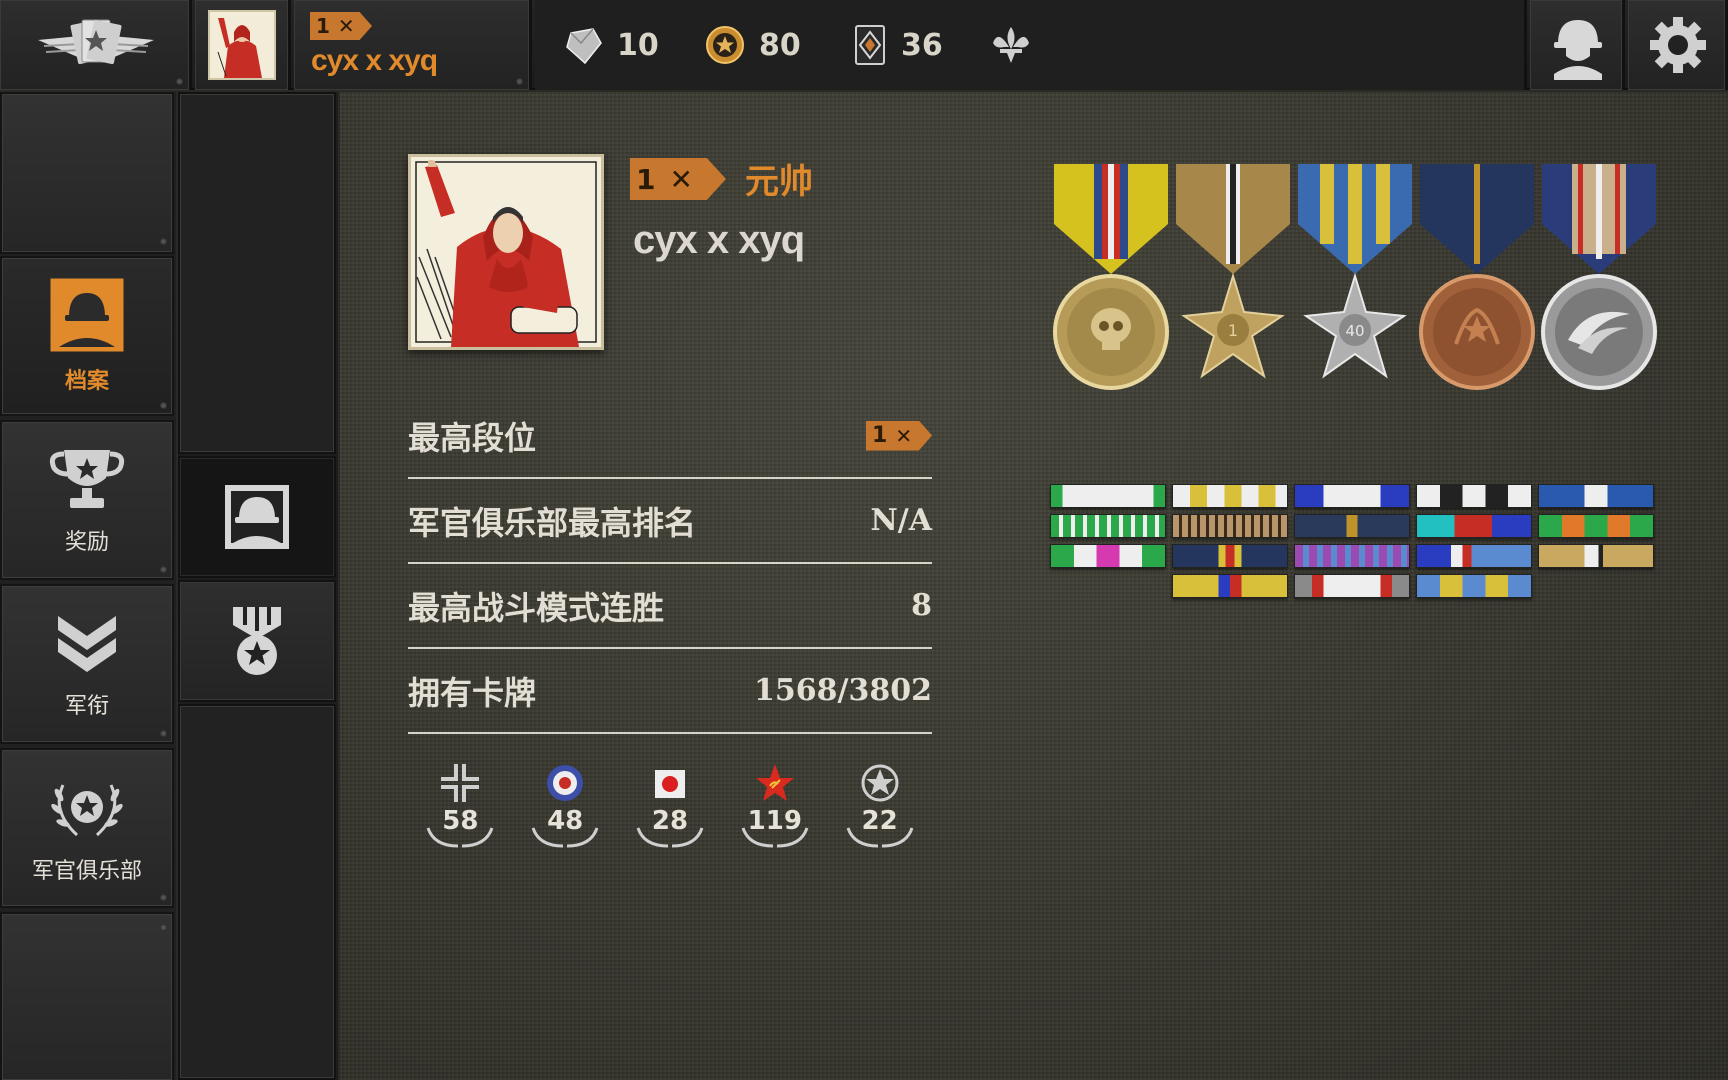  Describe the element at coordinates (87, 996) in the screenshot. I see `nav-blank-bottom` at that location.